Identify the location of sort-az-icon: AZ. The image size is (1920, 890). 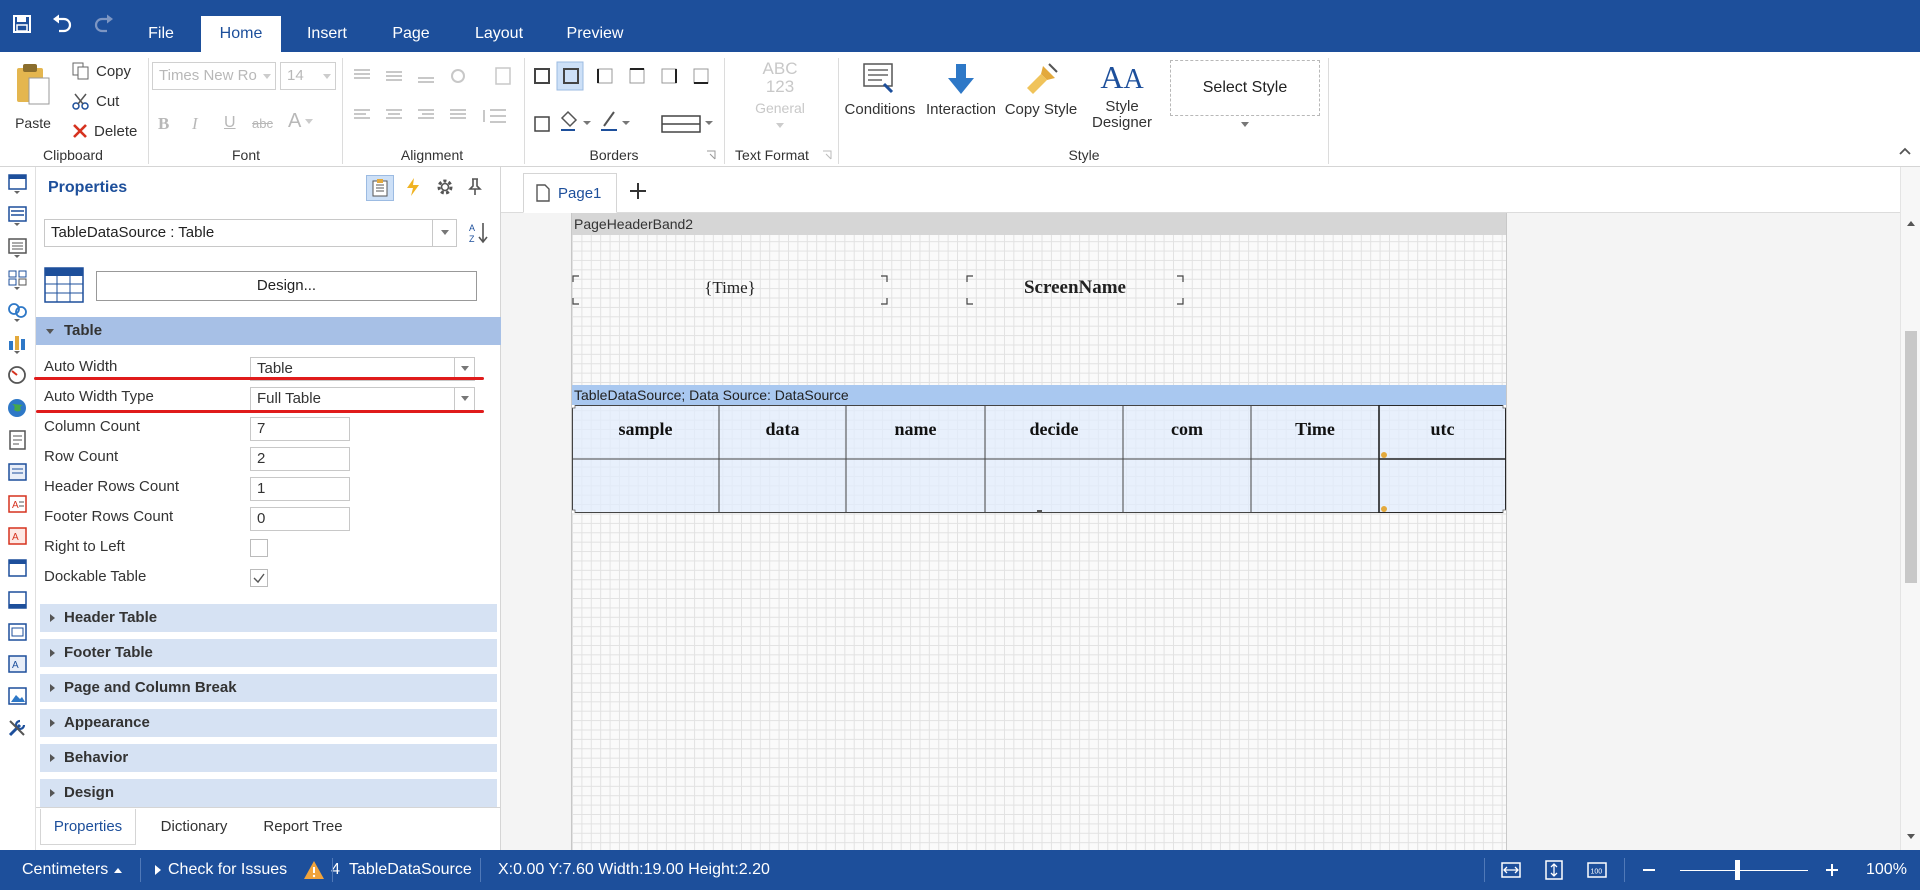
(479, 233).